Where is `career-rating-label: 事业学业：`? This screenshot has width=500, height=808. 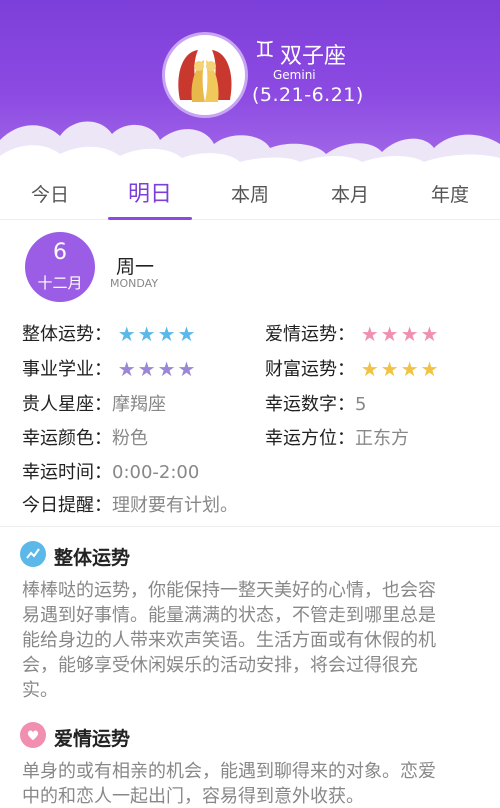 career-rating-label: 事业学业： is located at coordinates (67, 369).